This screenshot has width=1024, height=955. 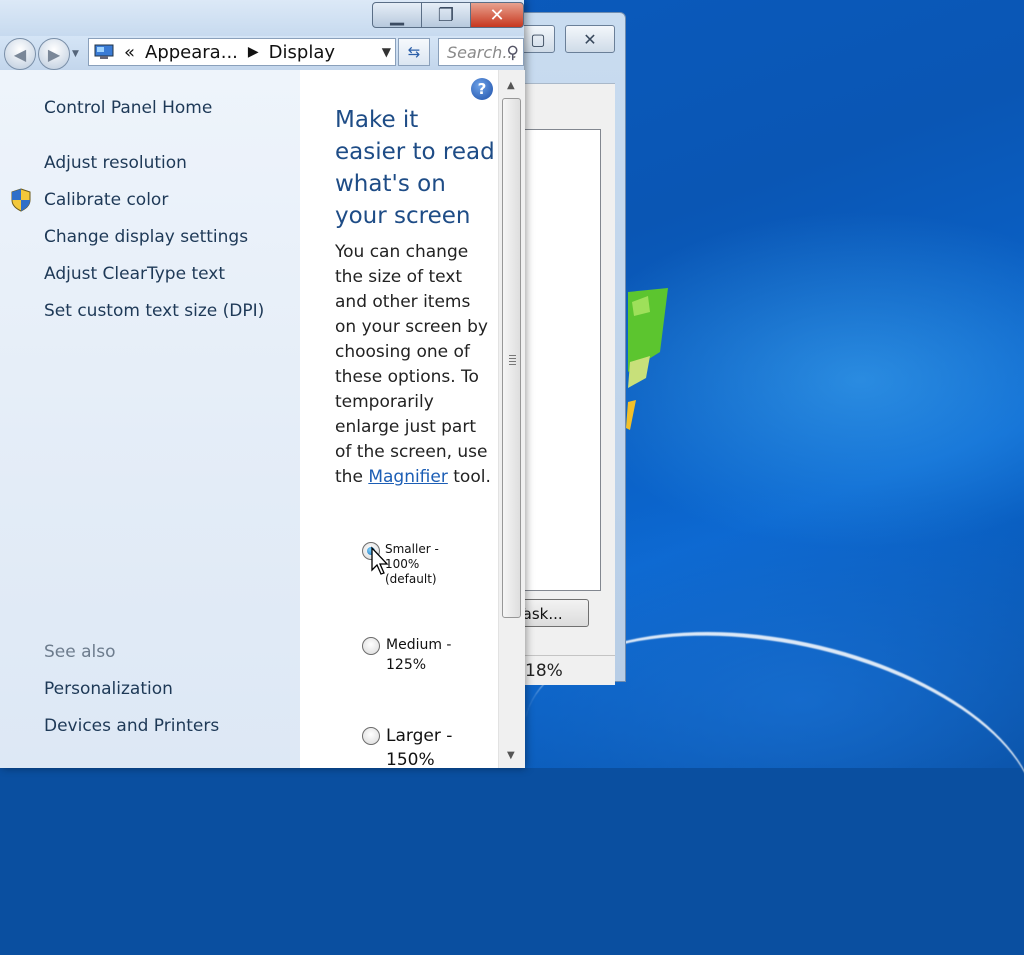 I want to click on breadcrumb-prefix: «, so click(x=129, y=52).